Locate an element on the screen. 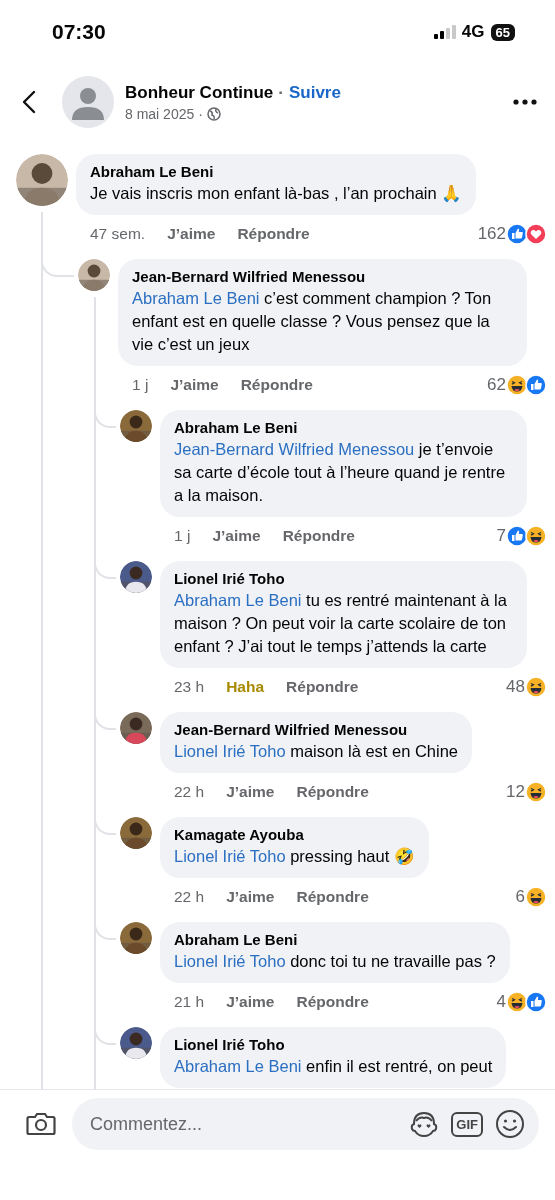 Image resolution: width=555 pixels, height=1200 pixels. reaction-count: 4 is located at coordinates (501, 1002).